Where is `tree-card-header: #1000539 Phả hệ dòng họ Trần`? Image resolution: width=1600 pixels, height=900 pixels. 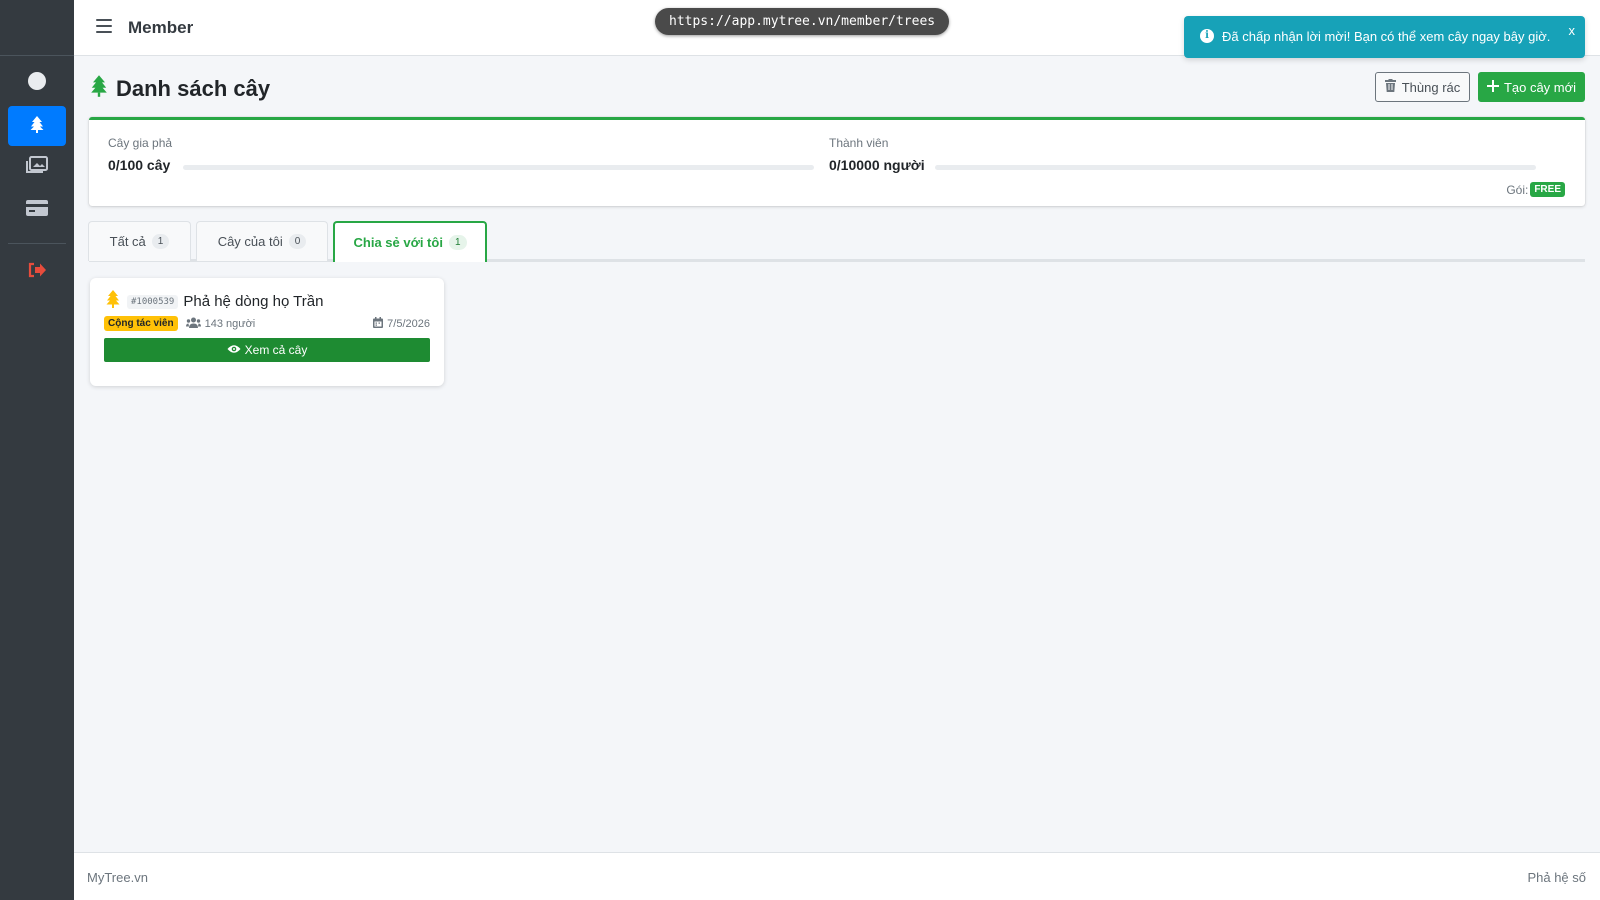 tree-card-header: #1000539 Phả hệ dòng họ Trần is located at coordinates (213, 301).